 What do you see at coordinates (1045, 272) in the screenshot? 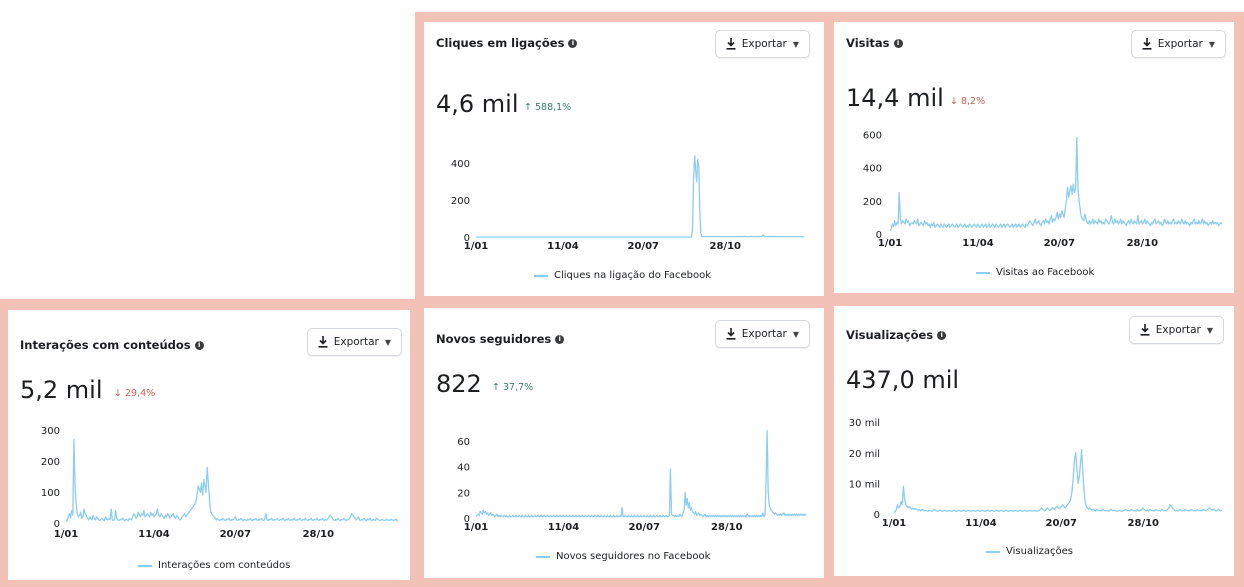
I see `legend-label: Visitas ao Facebook` at bounding box center [1045, 272].